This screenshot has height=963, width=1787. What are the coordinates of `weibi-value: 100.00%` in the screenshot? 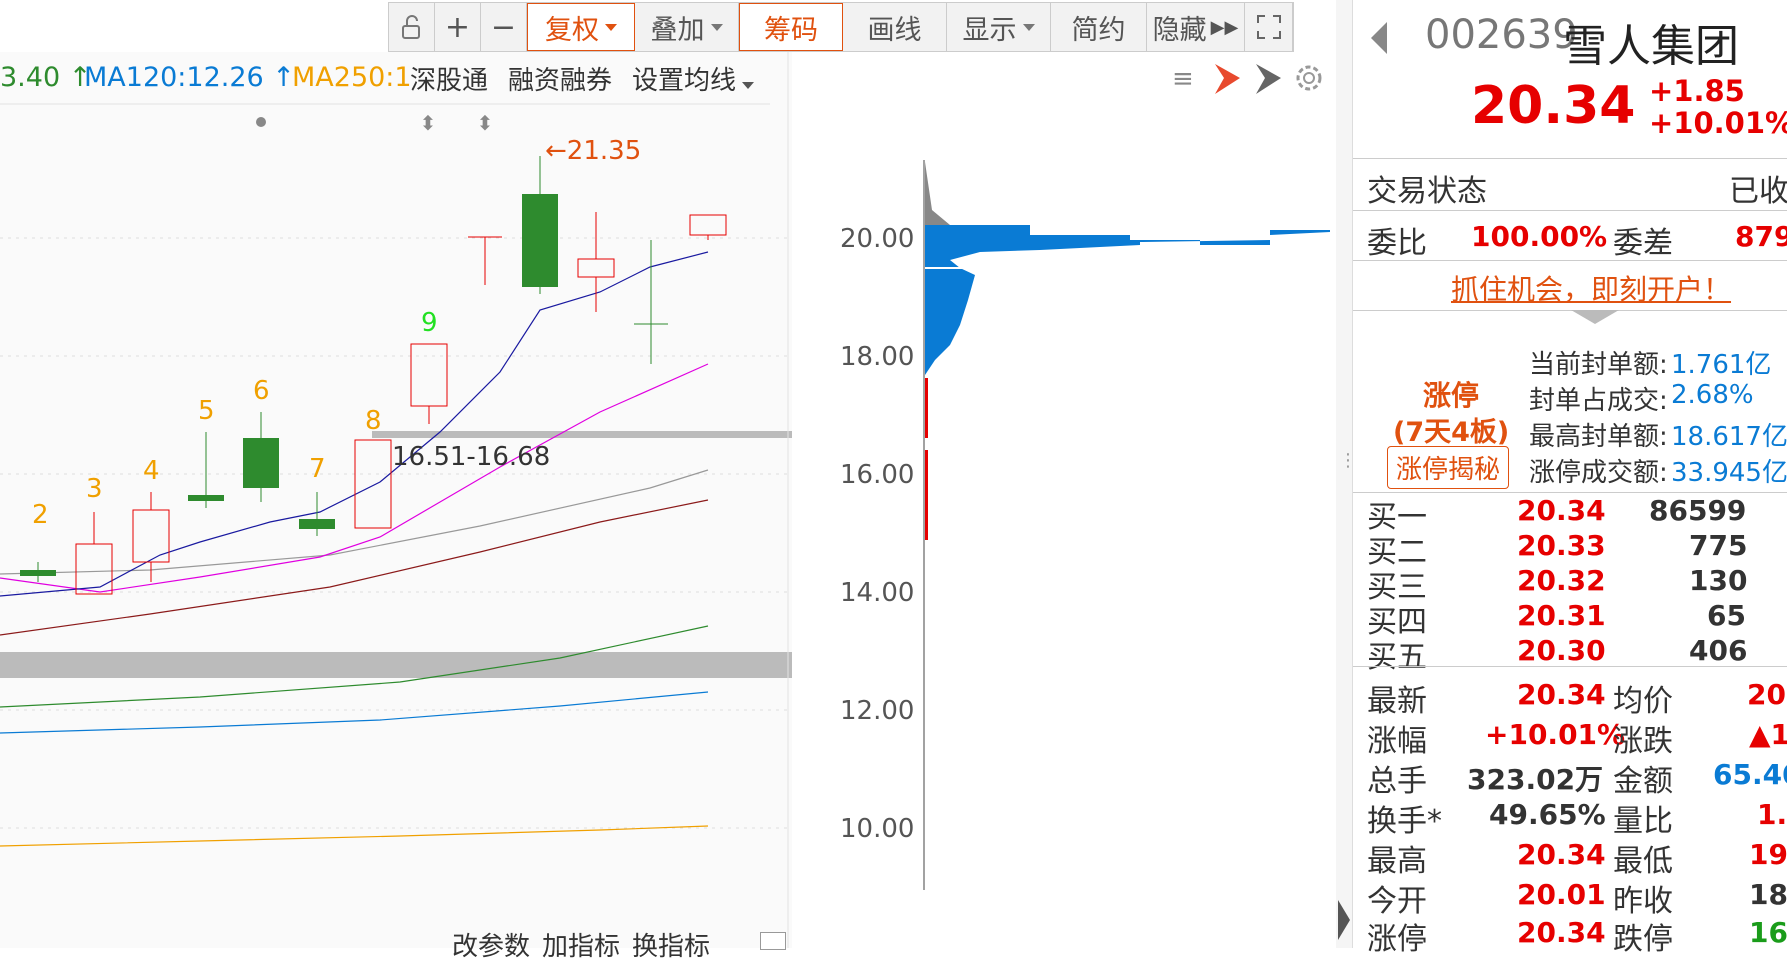 It's located at (1539, 236).